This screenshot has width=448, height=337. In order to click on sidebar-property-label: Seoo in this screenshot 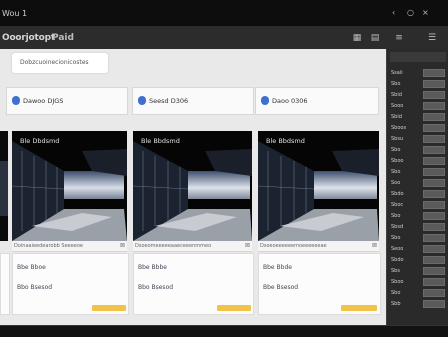, I will do `click(397, 249)`.